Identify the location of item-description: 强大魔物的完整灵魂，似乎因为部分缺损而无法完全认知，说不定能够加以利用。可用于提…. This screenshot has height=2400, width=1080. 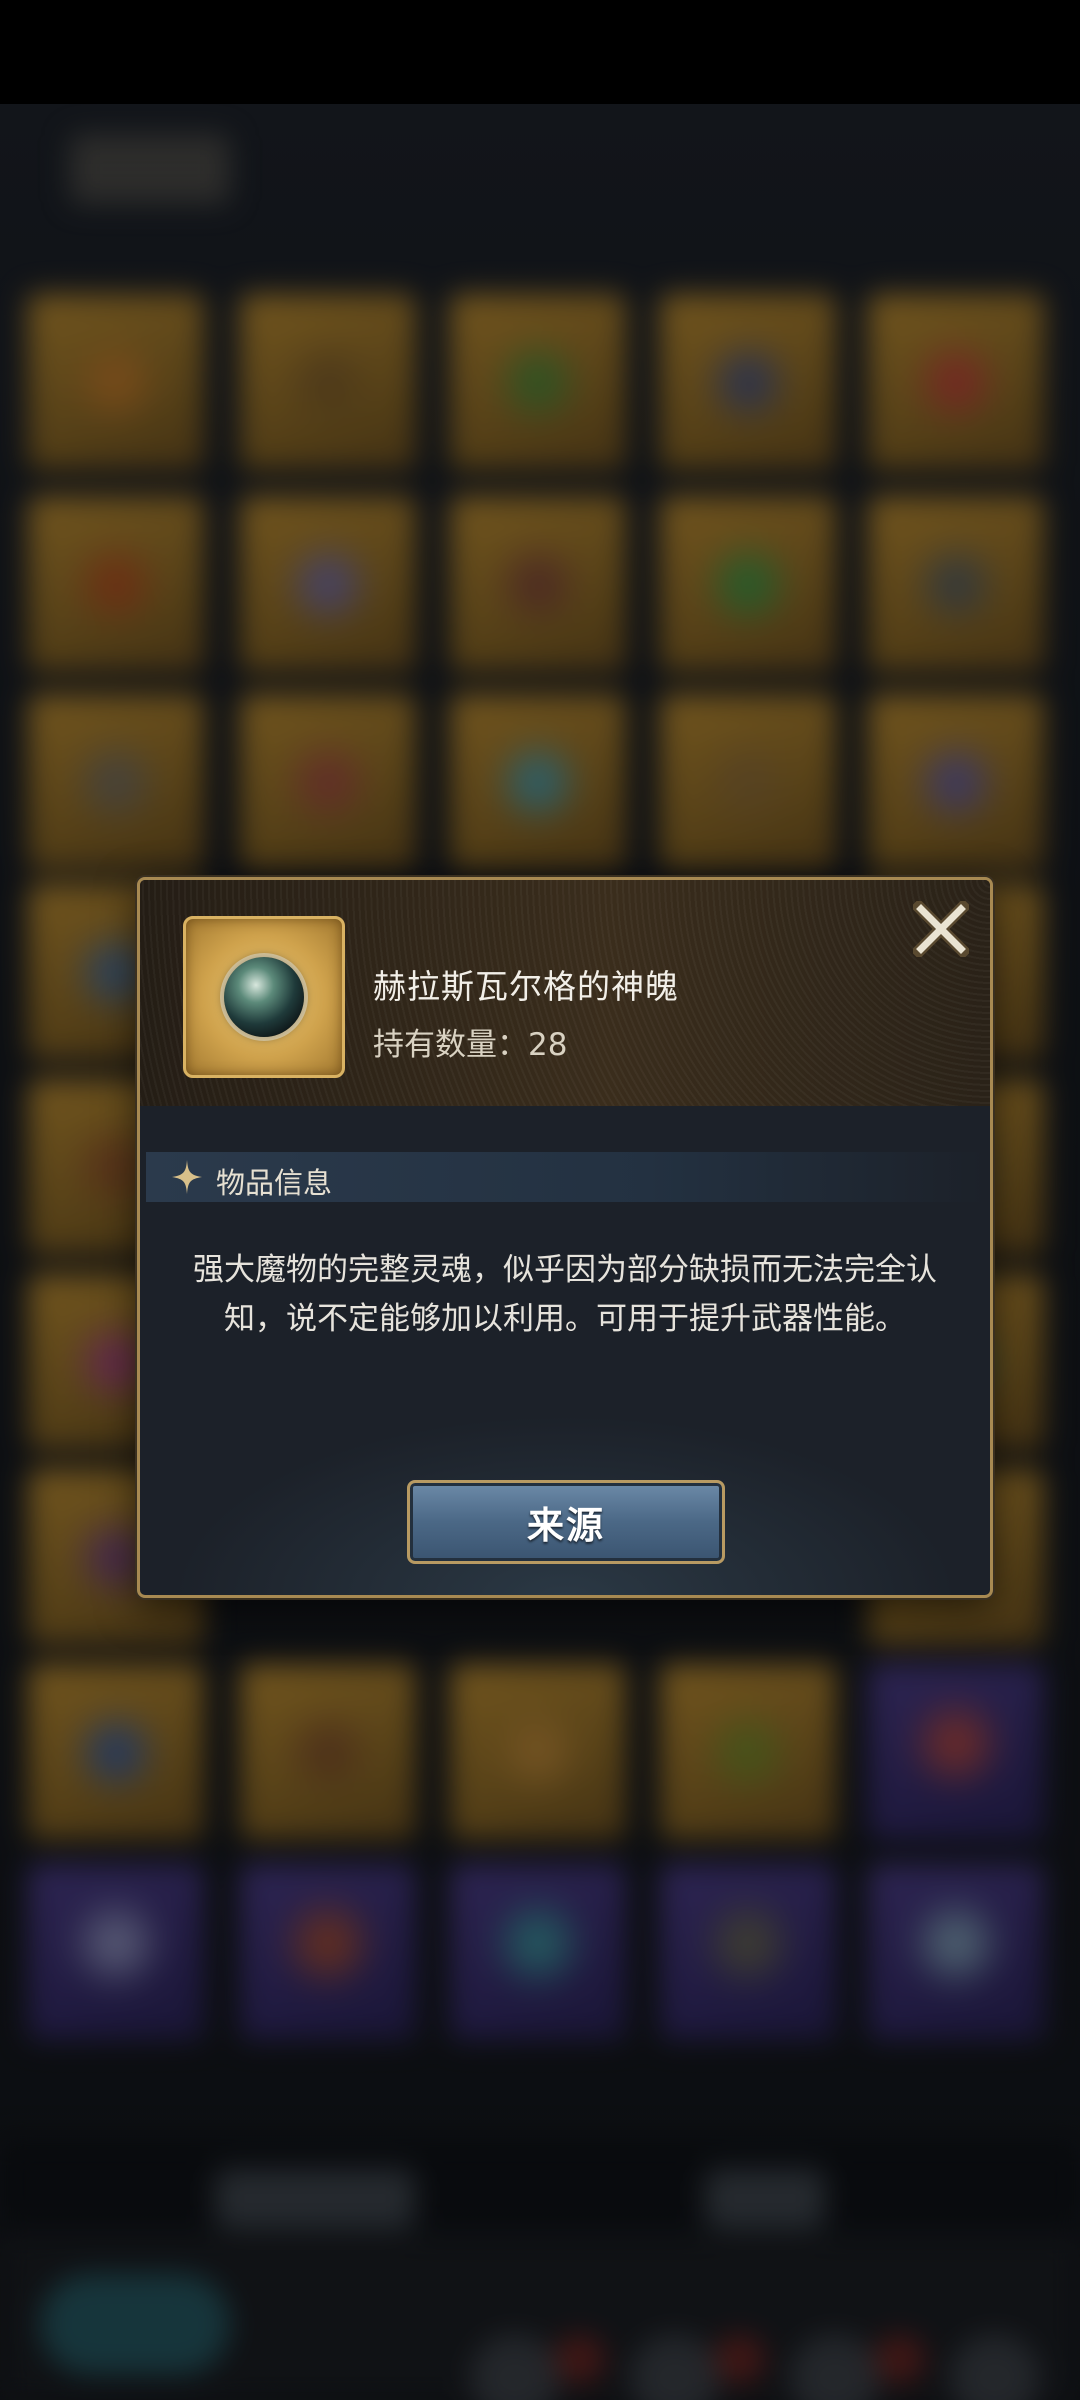
(565, 1294).